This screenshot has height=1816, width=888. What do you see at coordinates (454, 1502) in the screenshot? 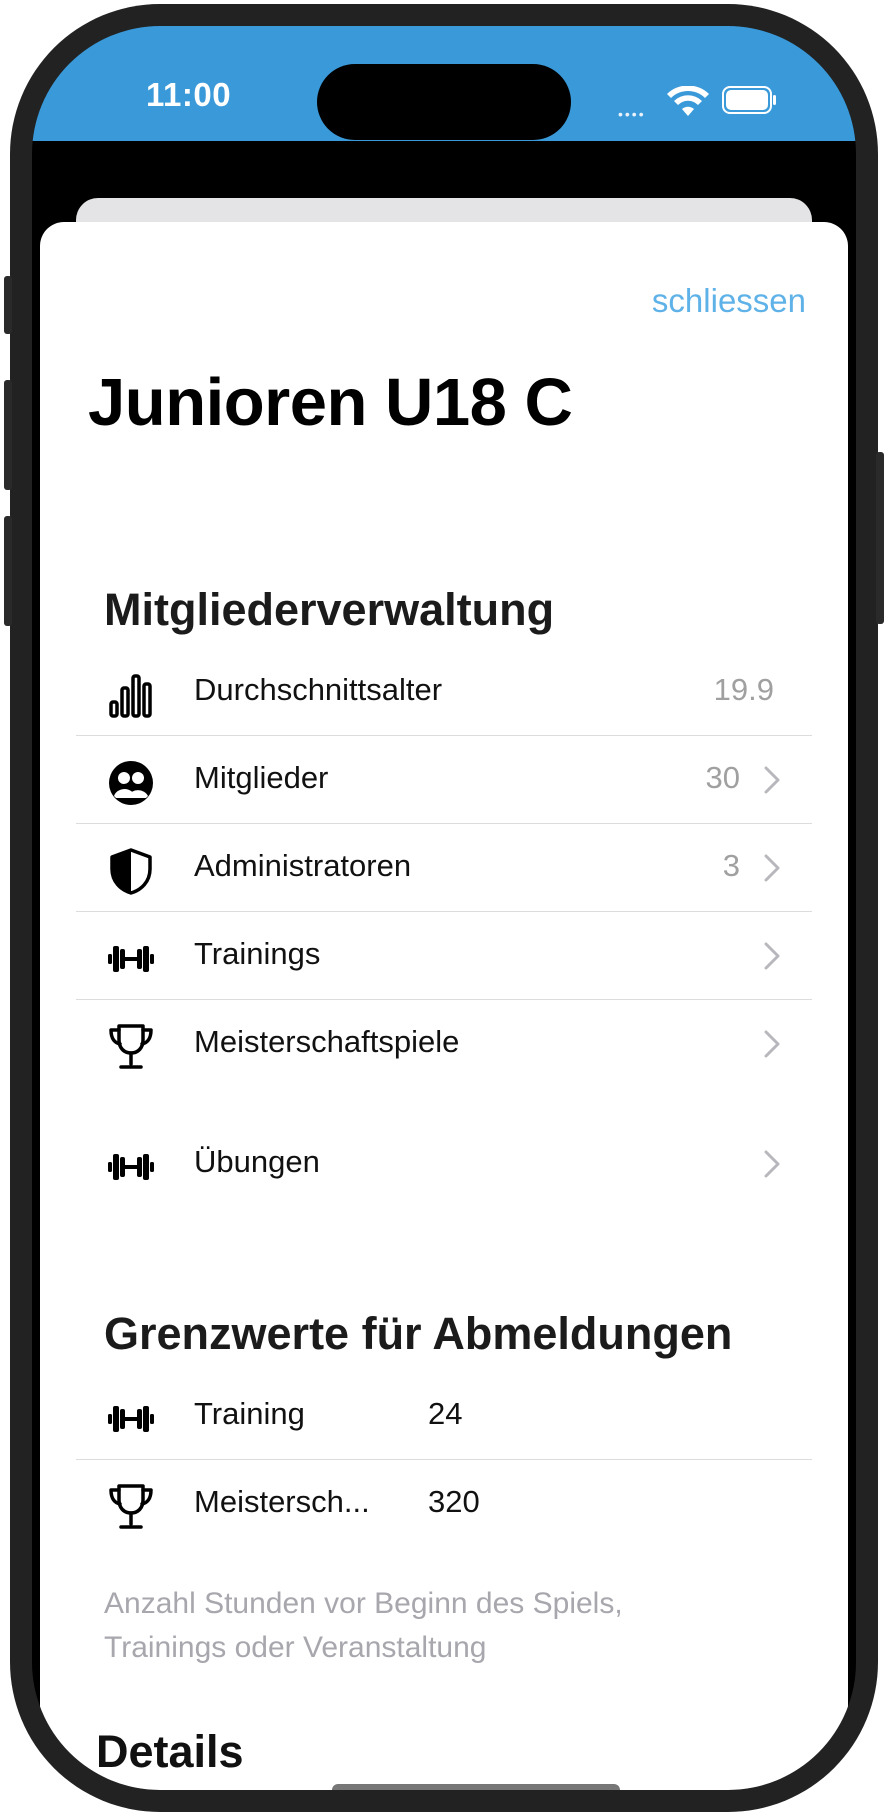
I see `championship-limit-value: 320` at bounding box center [454, 1502].